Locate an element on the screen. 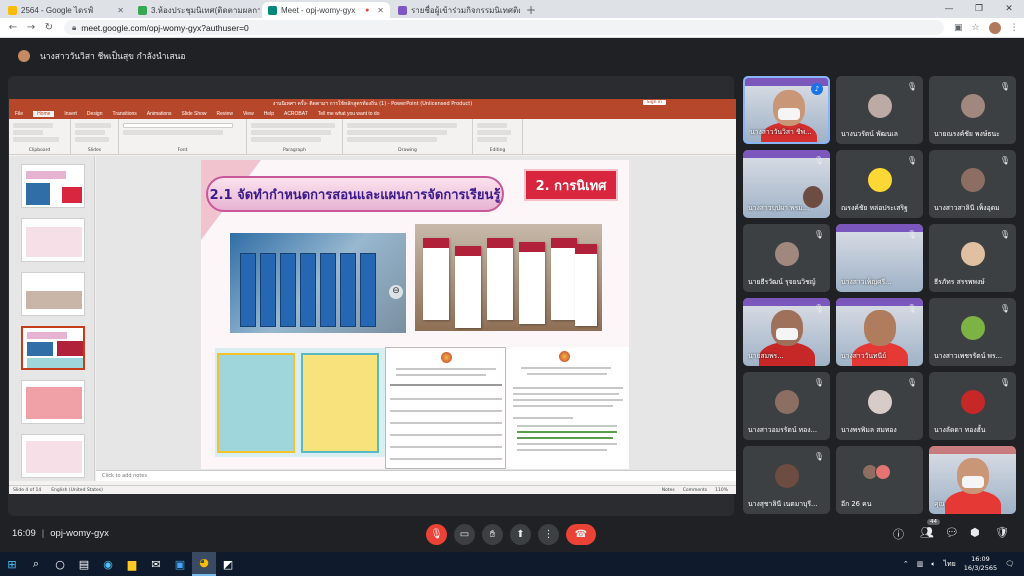  participant-tile: 🎙︎ ณรงค์ชัย หล่อประเสริฐ is located at coordinates (879, 184).